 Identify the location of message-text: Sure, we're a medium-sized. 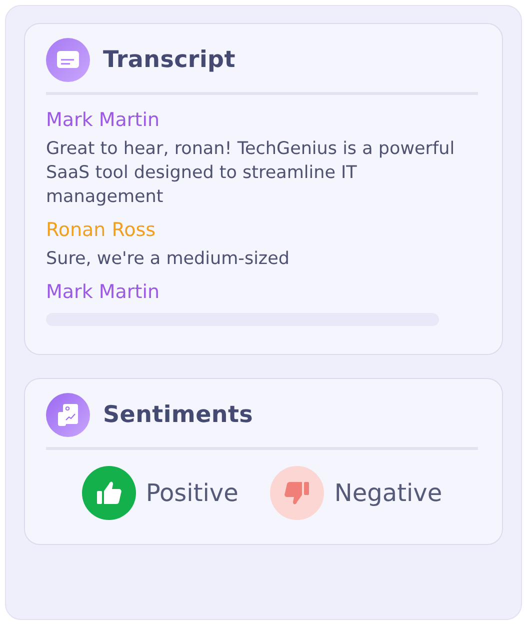
(168, 259).